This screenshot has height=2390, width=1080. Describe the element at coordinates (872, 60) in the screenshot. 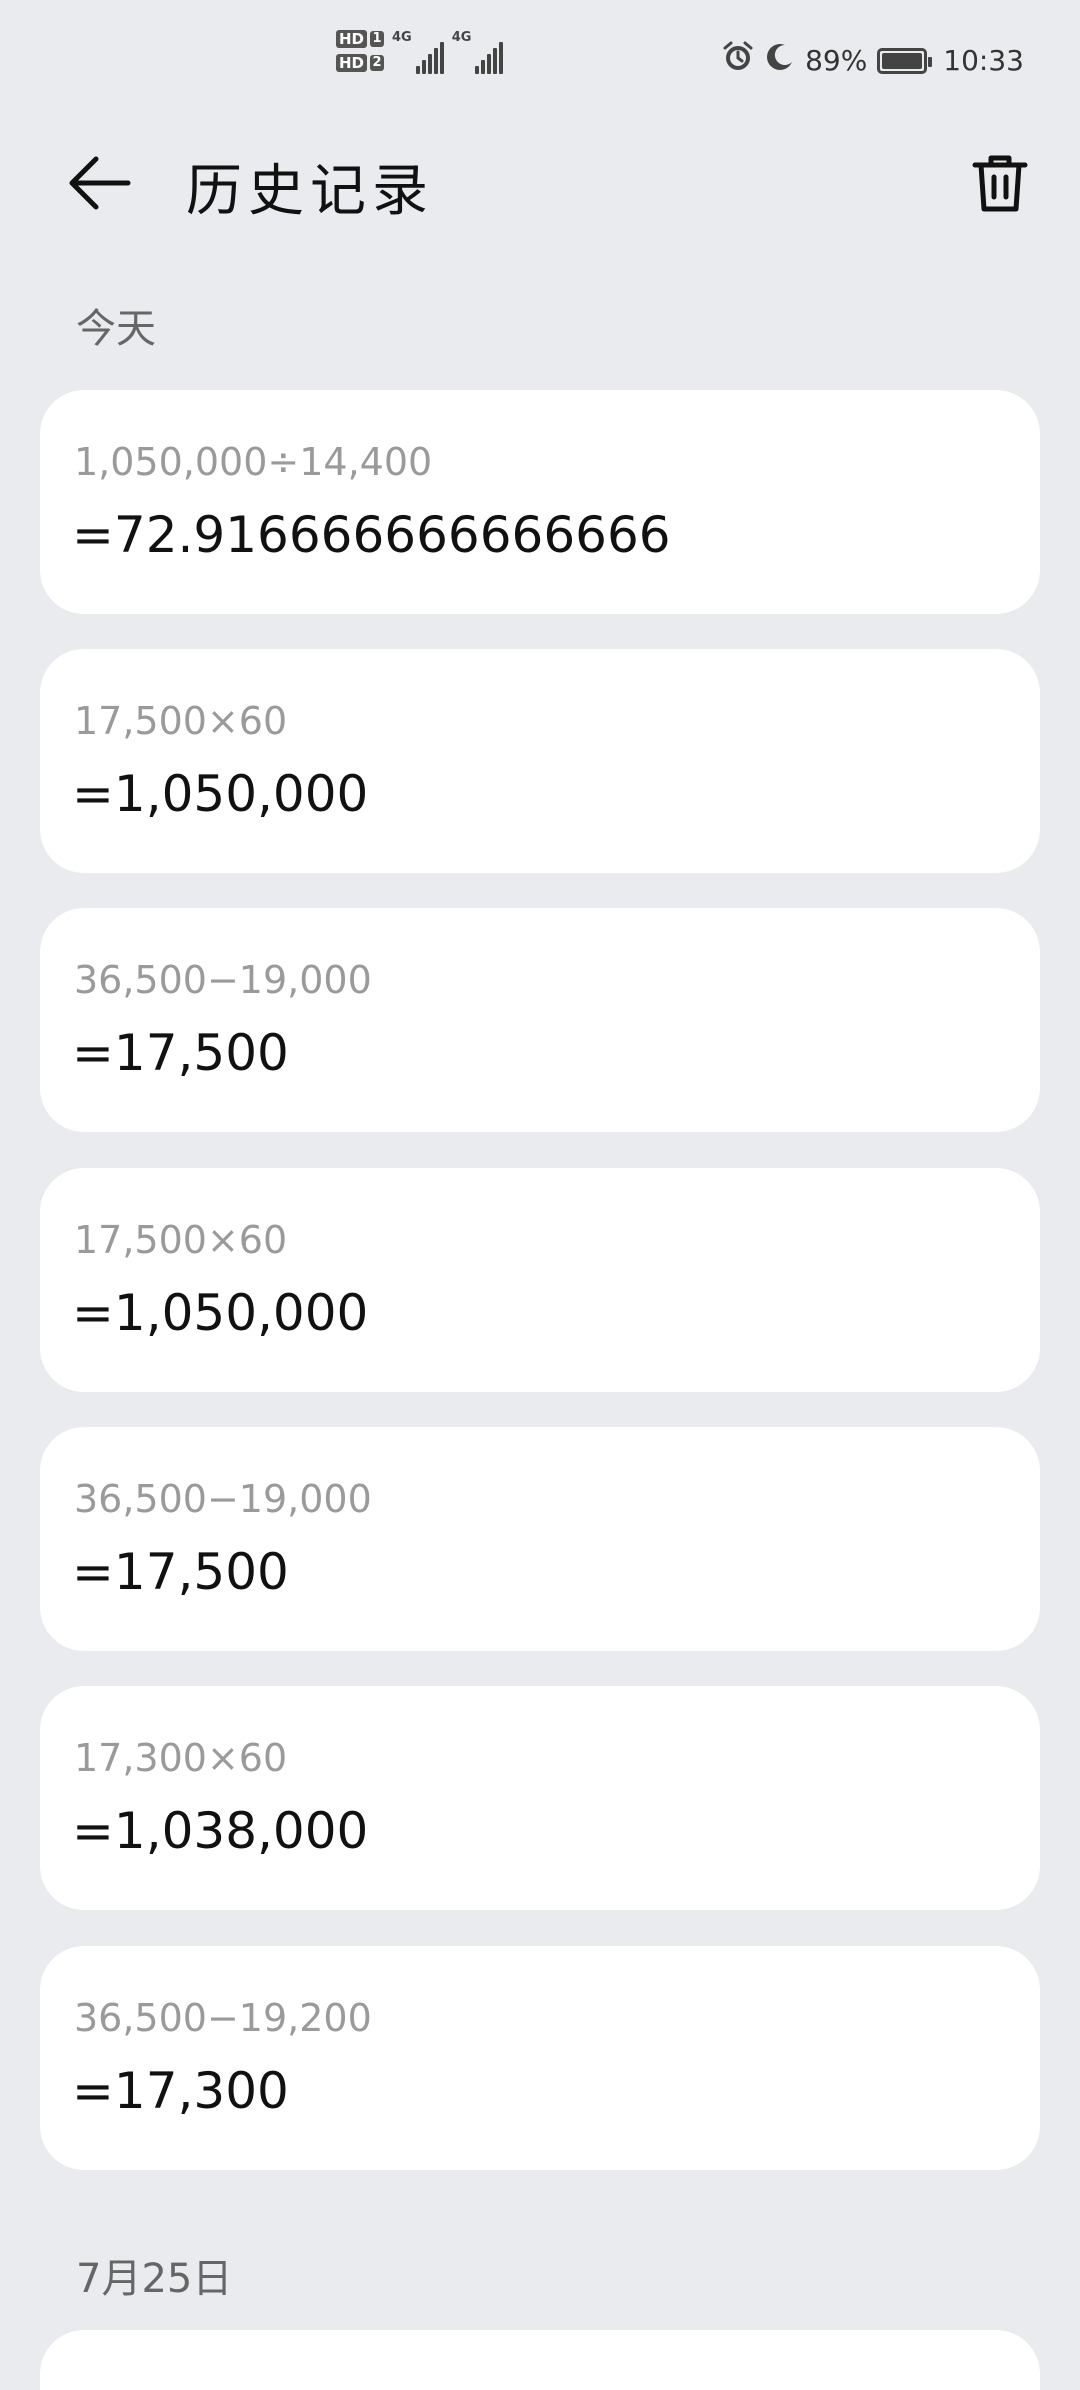

I see `right-status-icons: 89% 10:33` at that location.